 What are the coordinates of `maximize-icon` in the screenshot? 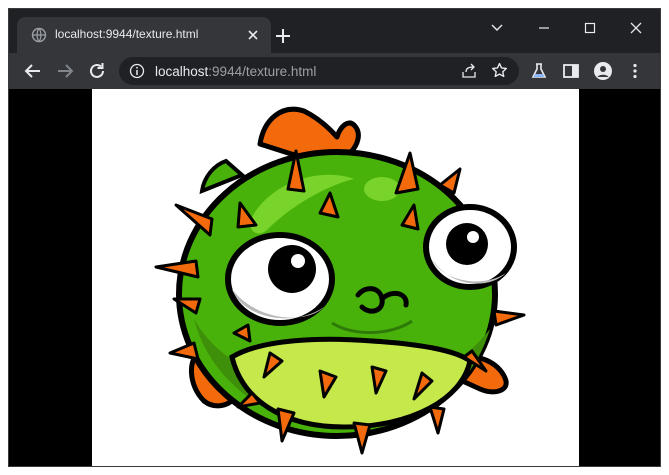 It's located at (590, 28).